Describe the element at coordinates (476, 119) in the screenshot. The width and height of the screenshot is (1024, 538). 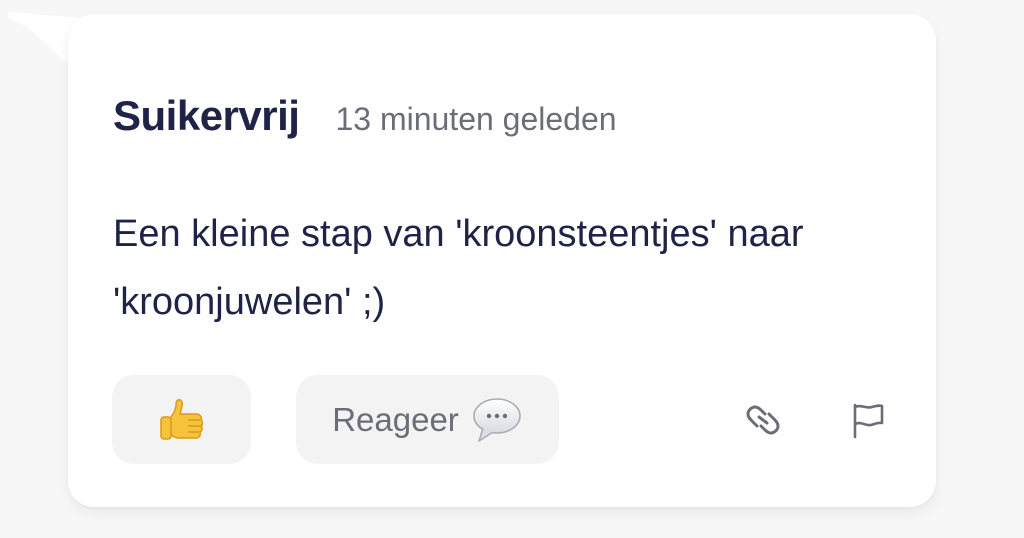
I see `comment-timestamp: 13 minuten geleden` at that location.